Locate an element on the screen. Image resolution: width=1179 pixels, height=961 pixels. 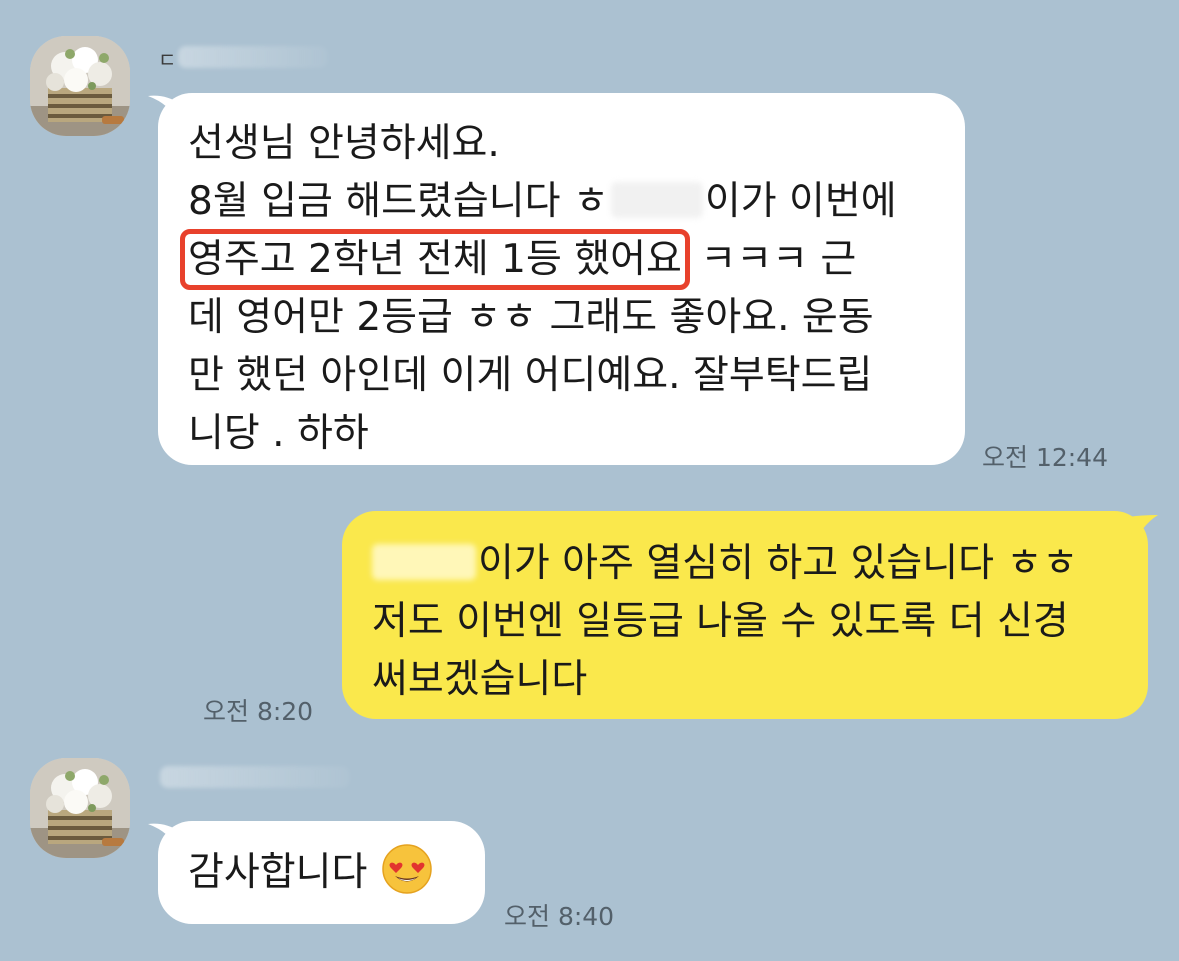
message-timestamp: 오전 8:40 is located at coordinates (559, 916).